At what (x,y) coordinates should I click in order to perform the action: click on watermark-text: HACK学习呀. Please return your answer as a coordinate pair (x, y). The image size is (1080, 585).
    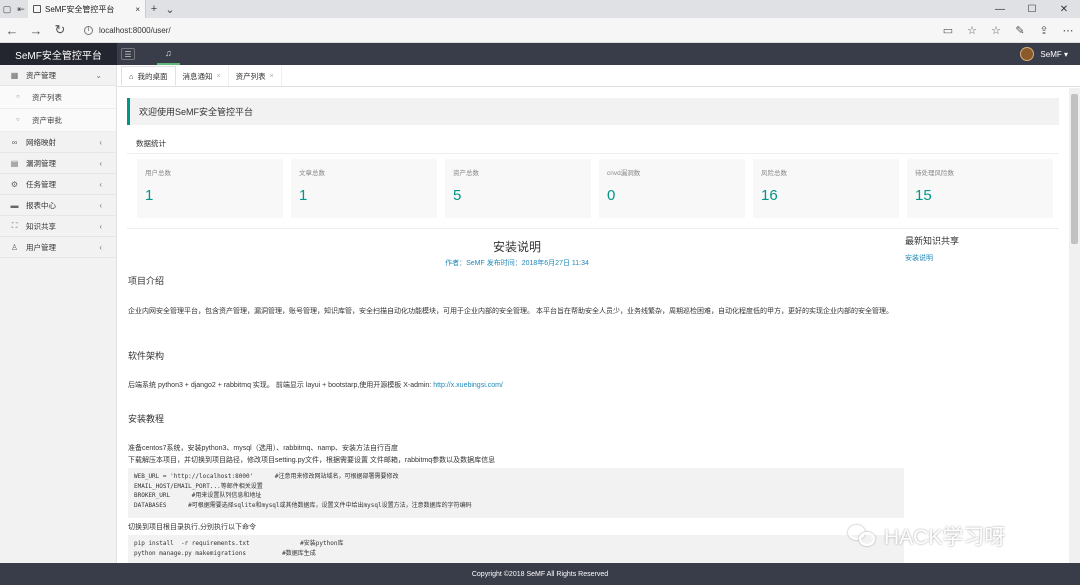
    Looking at the image, I should click on (945, 537).